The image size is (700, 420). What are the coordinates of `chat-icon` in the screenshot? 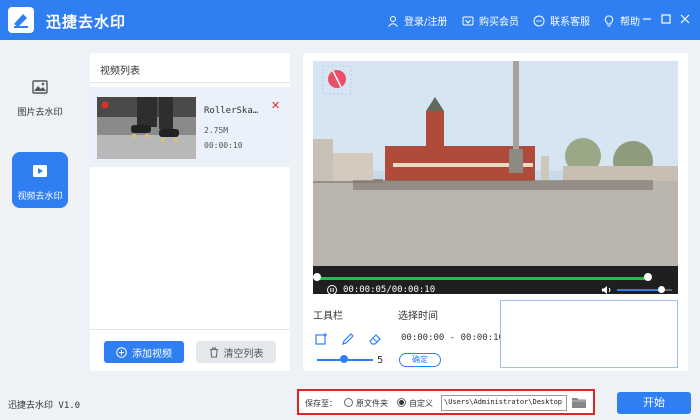 It's located at (539, 20).